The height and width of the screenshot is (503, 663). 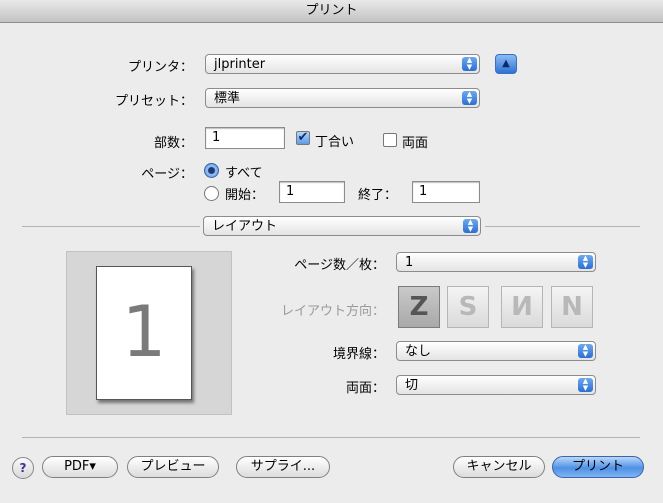 I want to click on collate-label: 丁合い, so click(x=335, y=142).